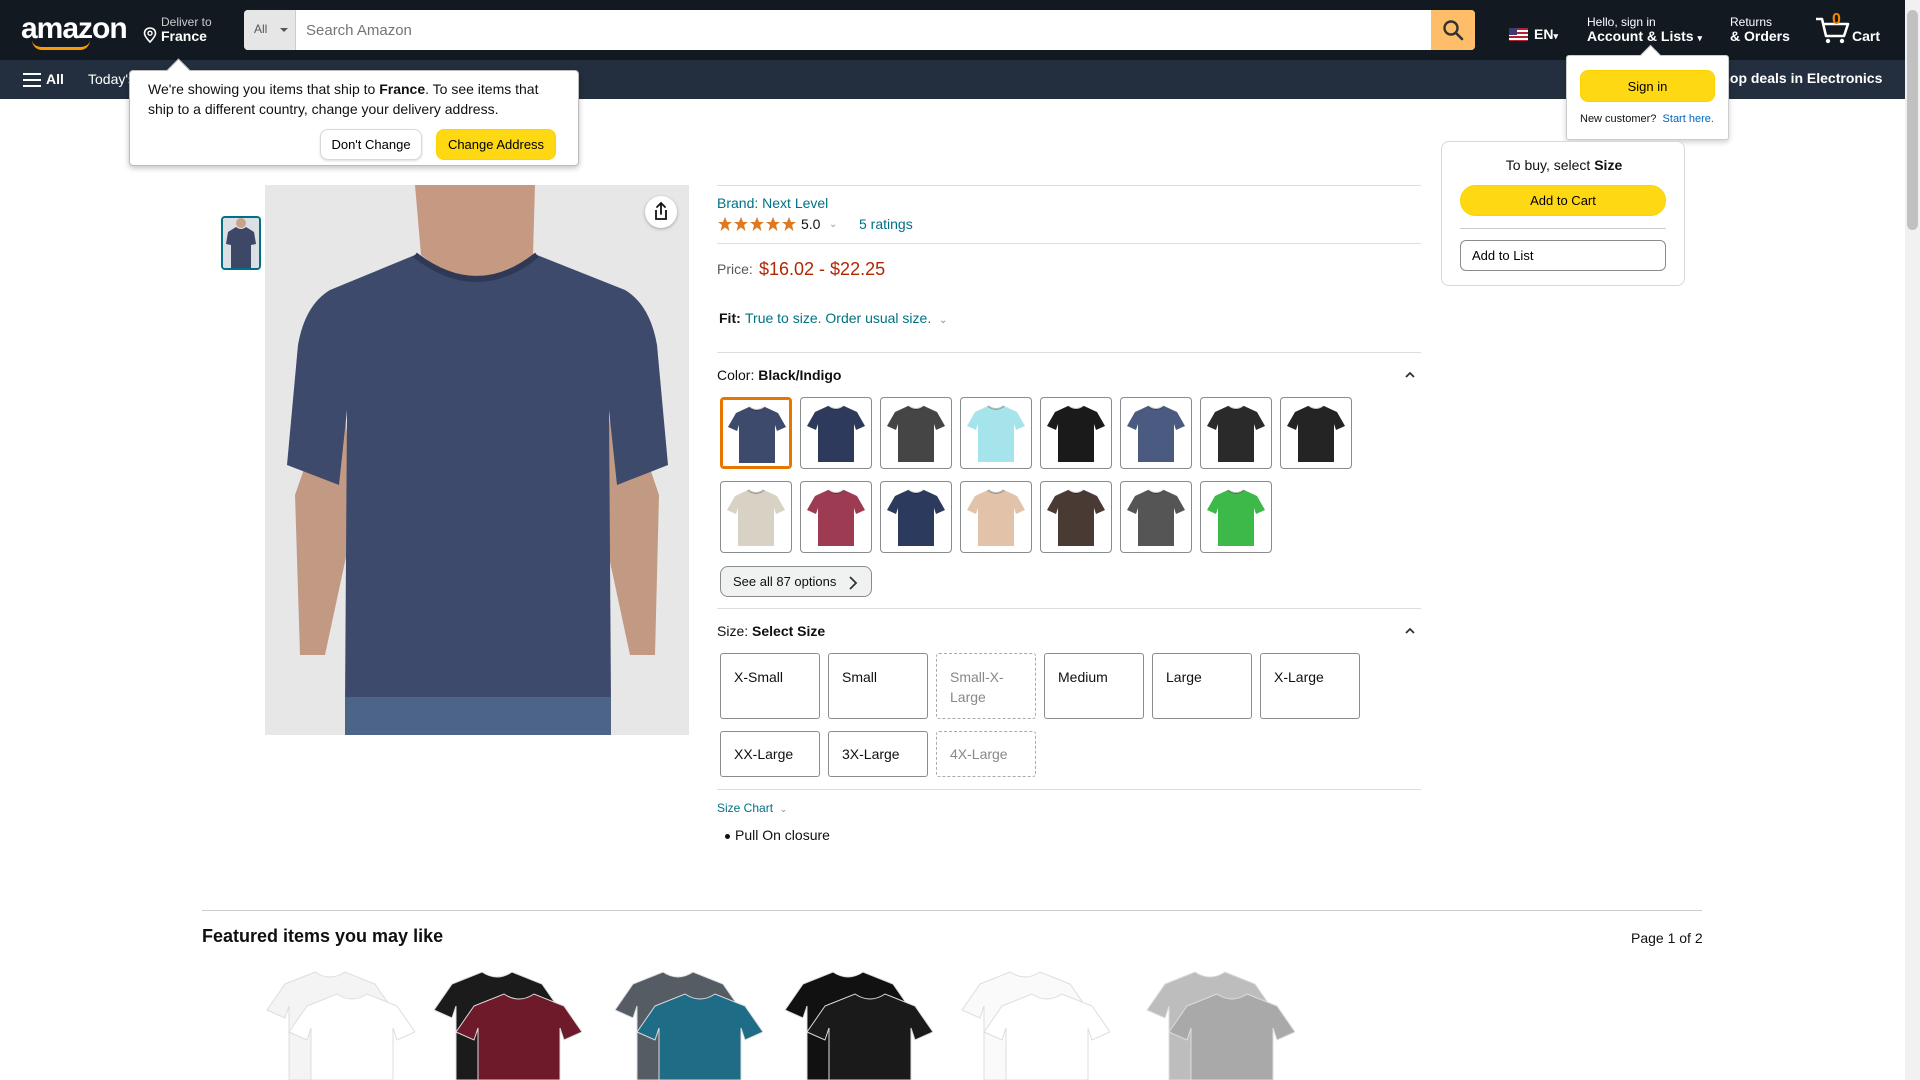 This screenshot has width=1920, height=1080. Describe the element at coordinates (371, 144) in the screenshot. I see `dont-change-button: Don't Change` at that location.